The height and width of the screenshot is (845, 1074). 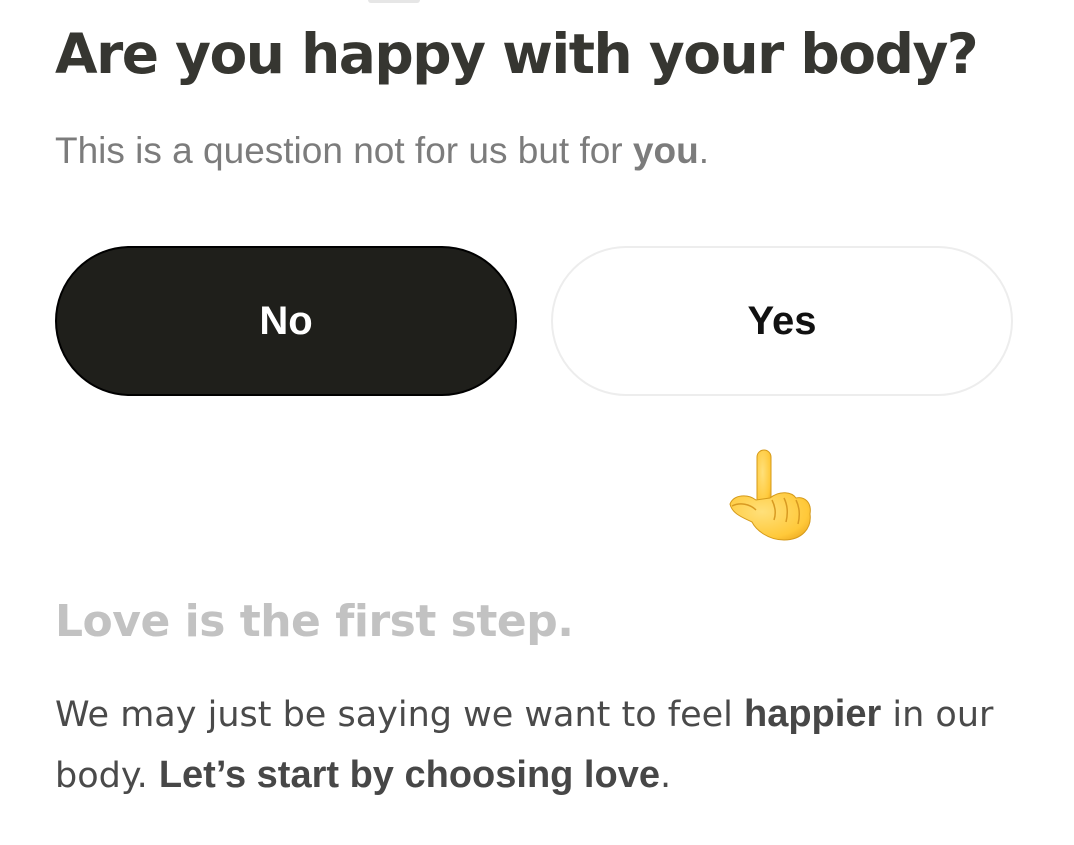 What do you see at coordinates (770, 495) in the screenshot?
I see `pointing-up-hand-icon` at bounding box center [770, 495].